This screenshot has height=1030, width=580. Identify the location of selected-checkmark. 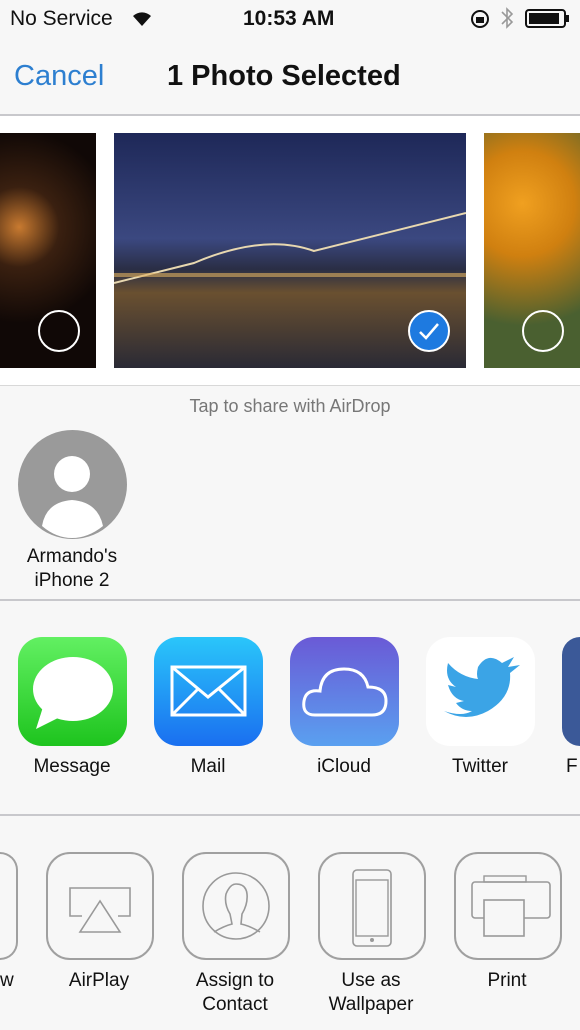
(429, 331).